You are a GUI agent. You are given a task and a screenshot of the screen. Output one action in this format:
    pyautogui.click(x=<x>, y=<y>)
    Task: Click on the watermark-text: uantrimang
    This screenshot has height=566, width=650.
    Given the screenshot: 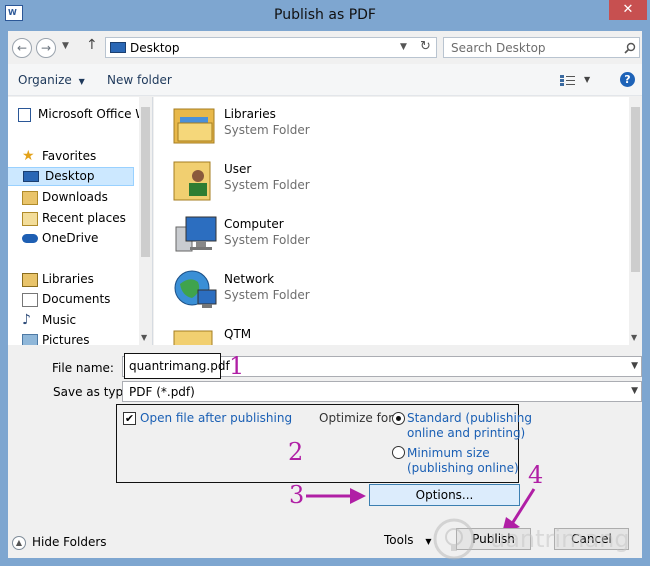 What is the action you would take?
    pyautogui.click(x=560, y=539)
    